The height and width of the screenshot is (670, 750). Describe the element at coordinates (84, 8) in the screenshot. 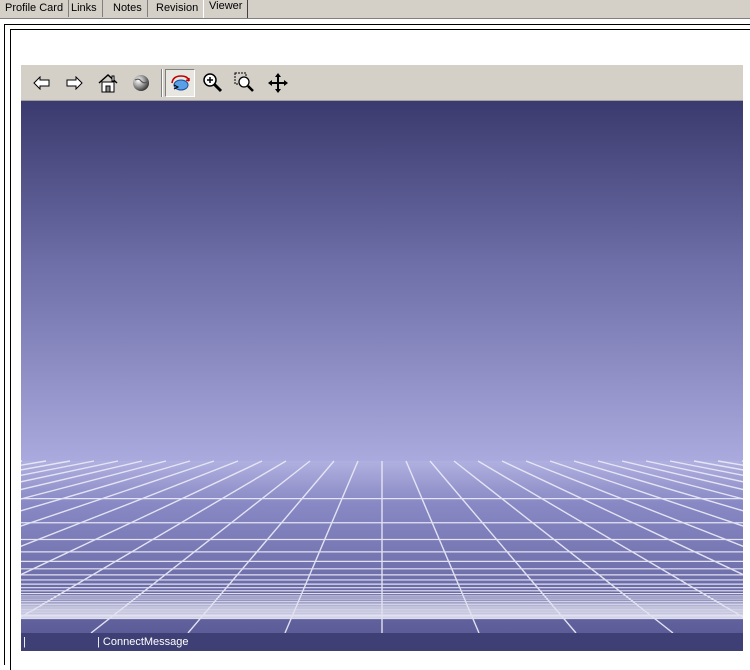

I see `tab-links: Links` at that location.